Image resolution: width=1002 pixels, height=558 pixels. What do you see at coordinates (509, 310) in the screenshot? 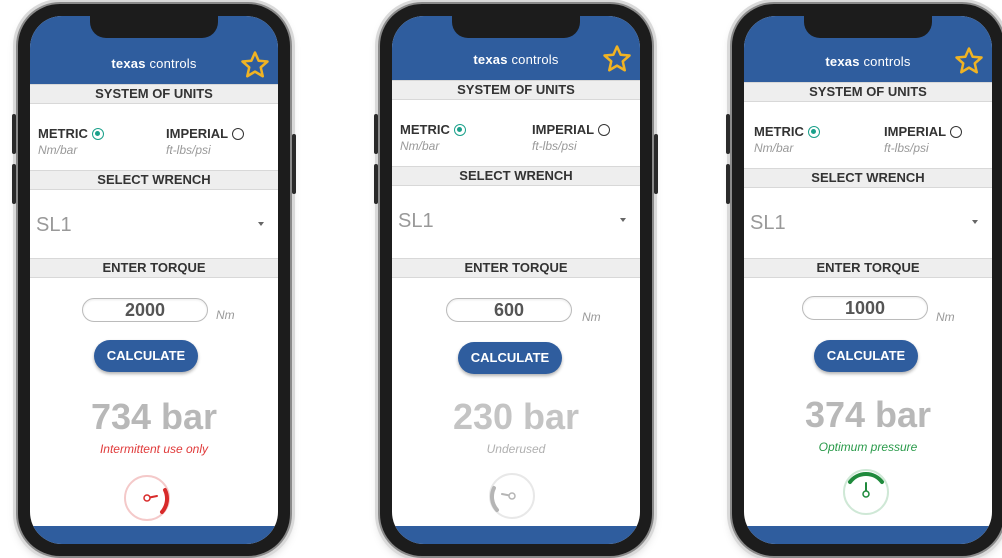
I see `torque-input: 600` at bounding box center [509, 310].